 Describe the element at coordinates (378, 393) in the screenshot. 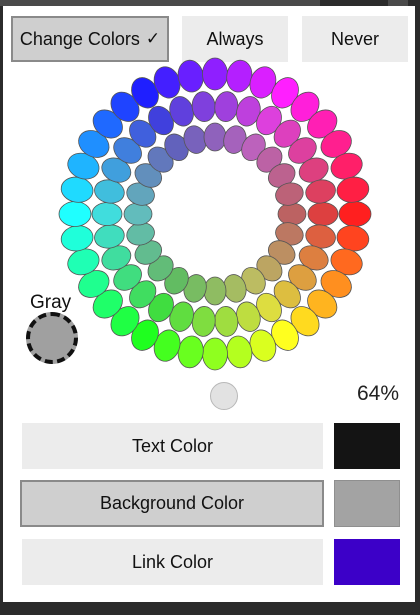

I see `lightness-percent: 64%` at that location.